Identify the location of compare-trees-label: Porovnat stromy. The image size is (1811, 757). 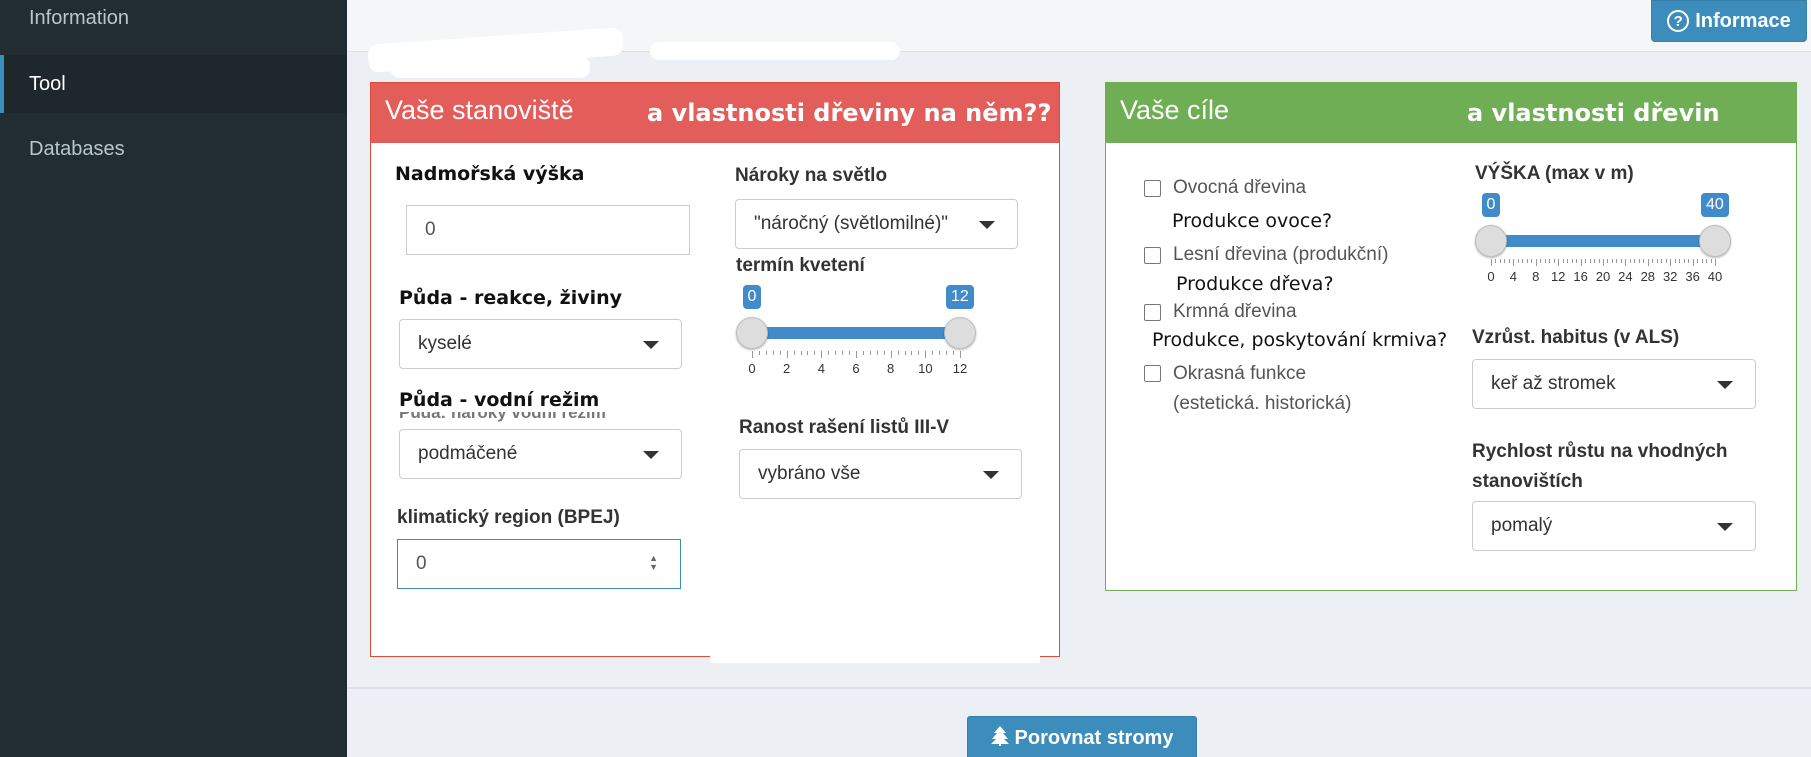
(1094, 738).